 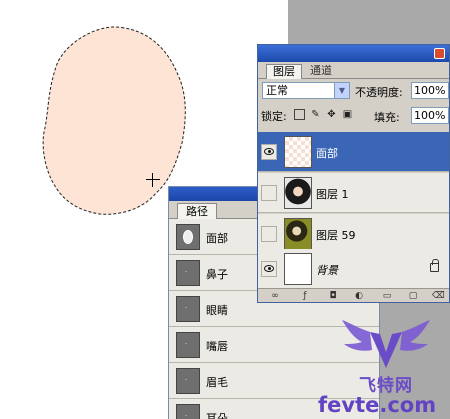 What do you see at coordinates (284, 71) in the screenshot?
I see `tab-layers: 图层` at bounding box center [284, 71].